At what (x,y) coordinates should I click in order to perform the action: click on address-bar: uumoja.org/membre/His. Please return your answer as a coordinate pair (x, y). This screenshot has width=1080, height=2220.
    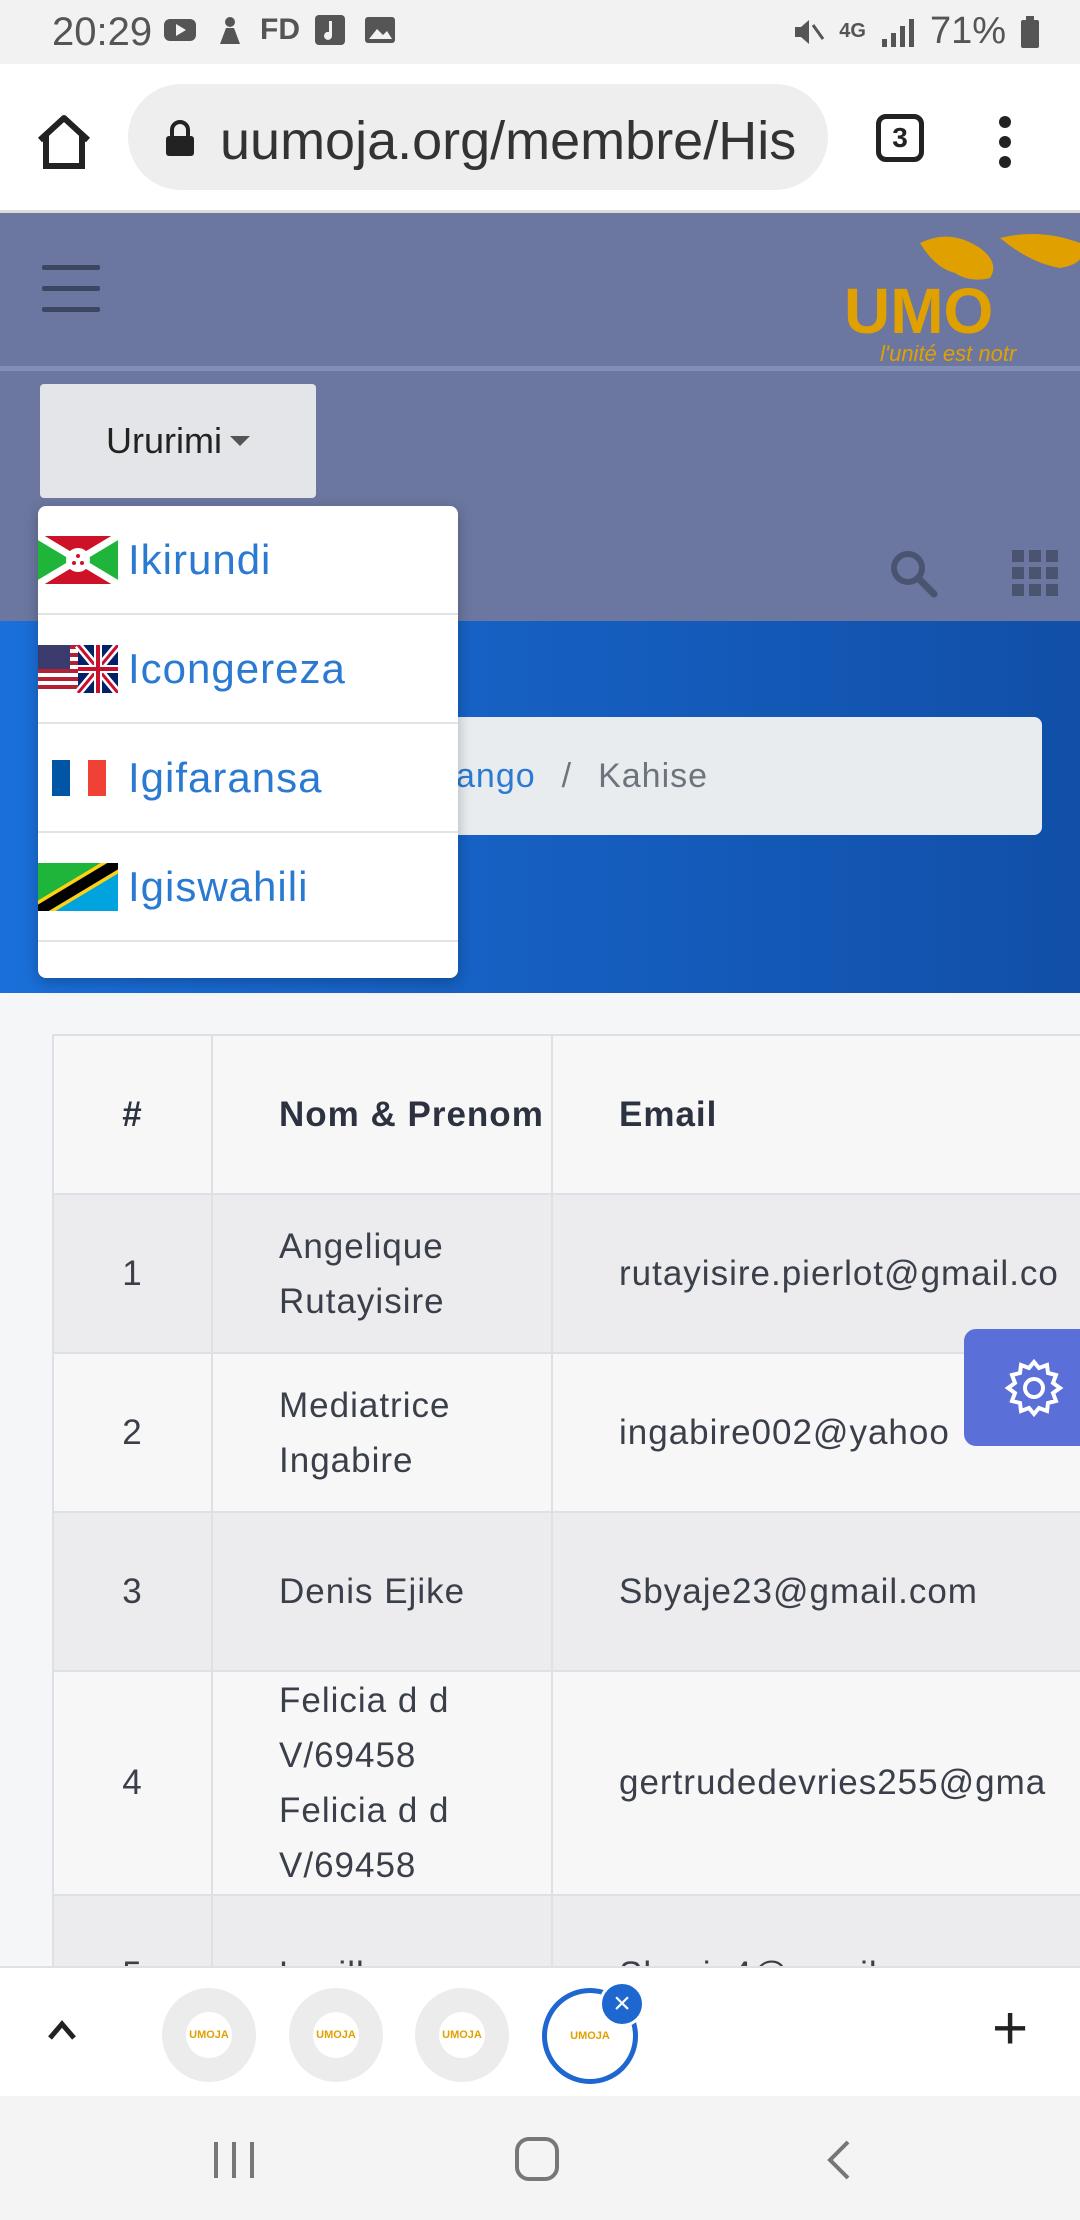
    Looking at the image, I should click on (478, 137).